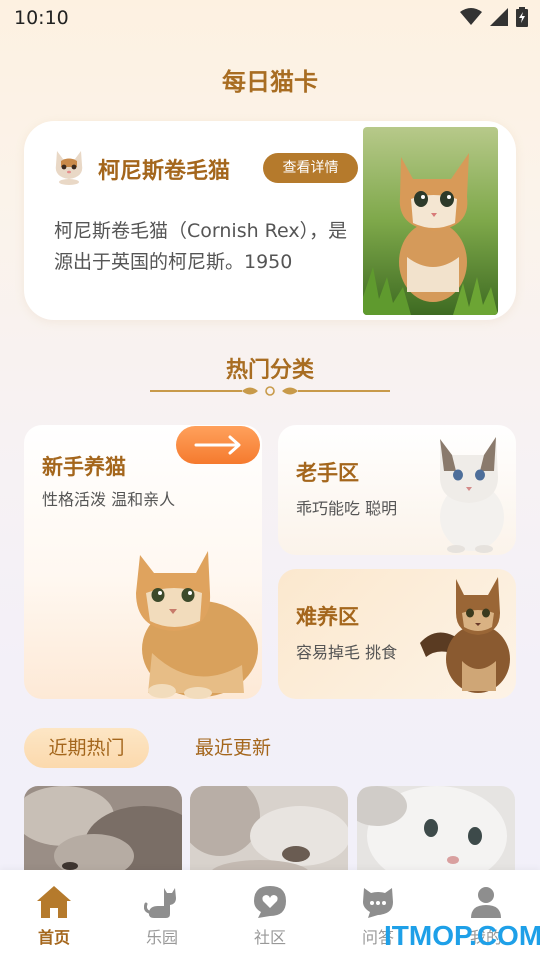 This screenshot has height=960, width=540. What do you see at coordinates (327, 473) in the screenshot?
I see `category-expert-title: 老手区` at bounding box center [327, 473].